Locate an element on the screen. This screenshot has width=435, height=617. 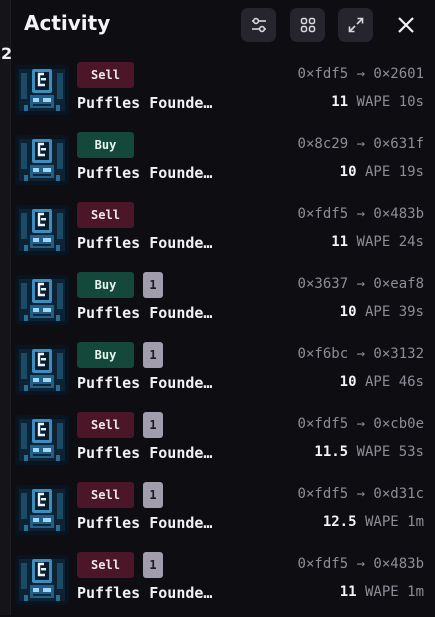
grid-view-button is located at coordinates (307, 25).